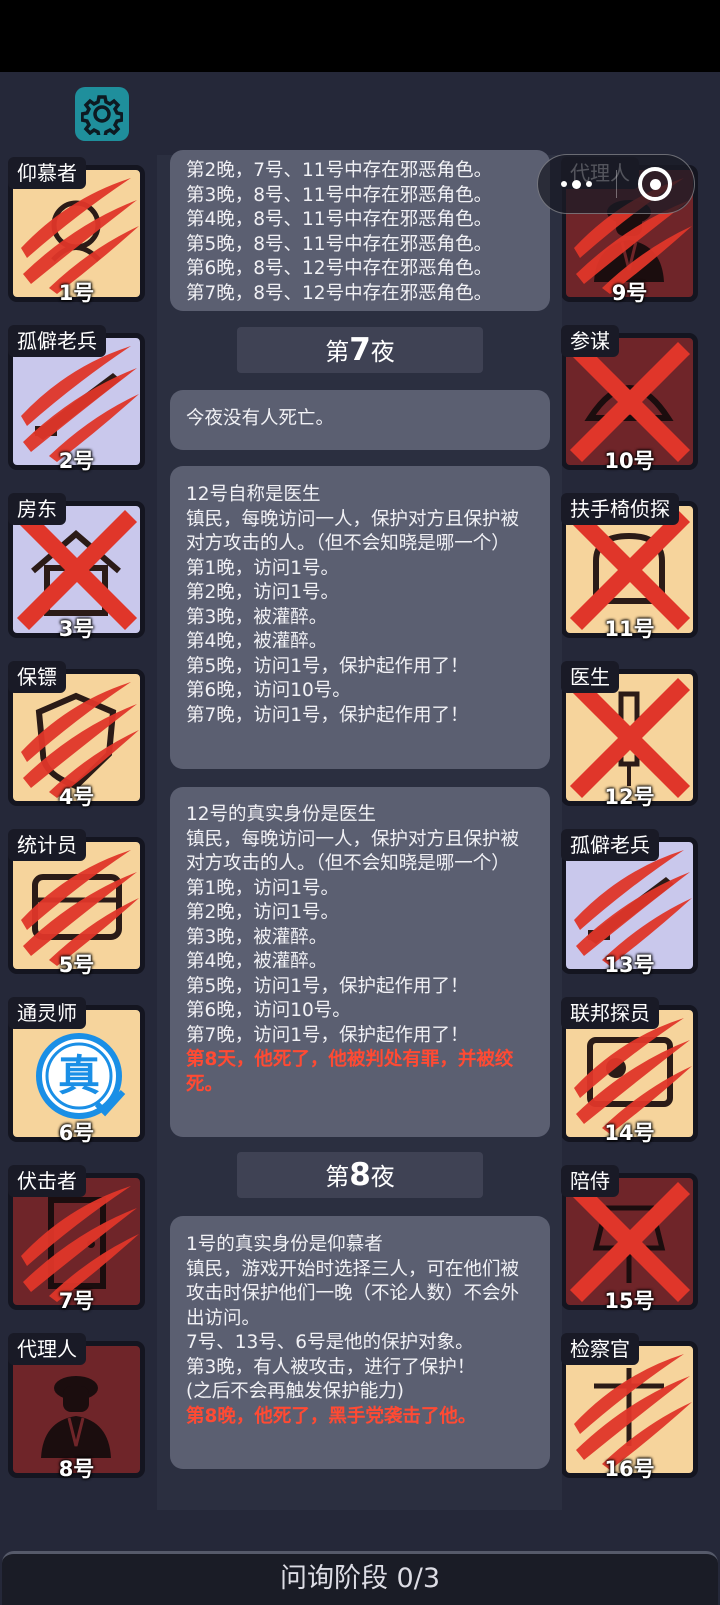 The image size is (720, 1605). Describe the element at coordinates (625, 570) in the screenshot. I see `player-11: 扶手椅侦探 11号` at that location.